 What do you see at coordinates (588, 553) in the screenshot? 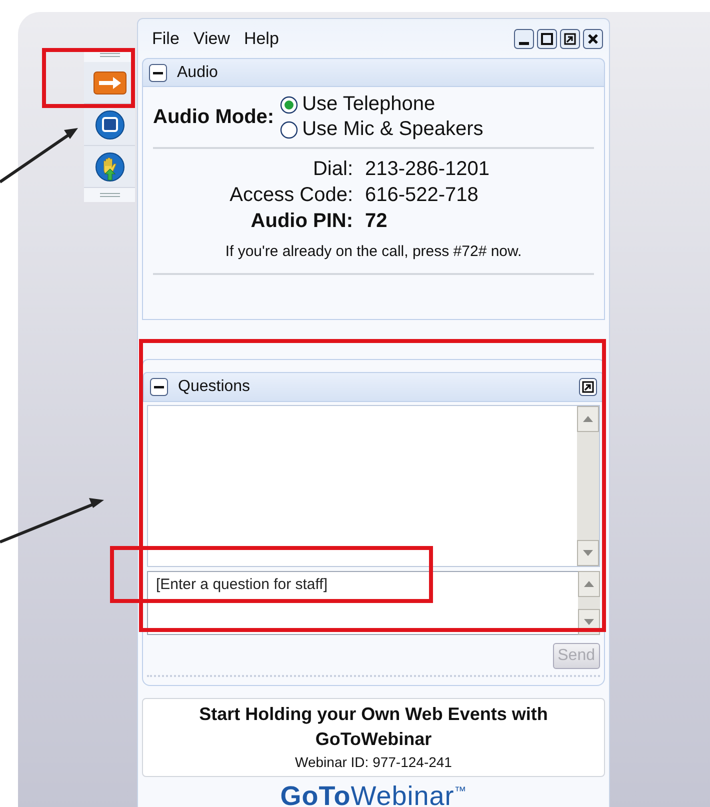
I see `scroll-down-icon` at bounding box center [588, 553].